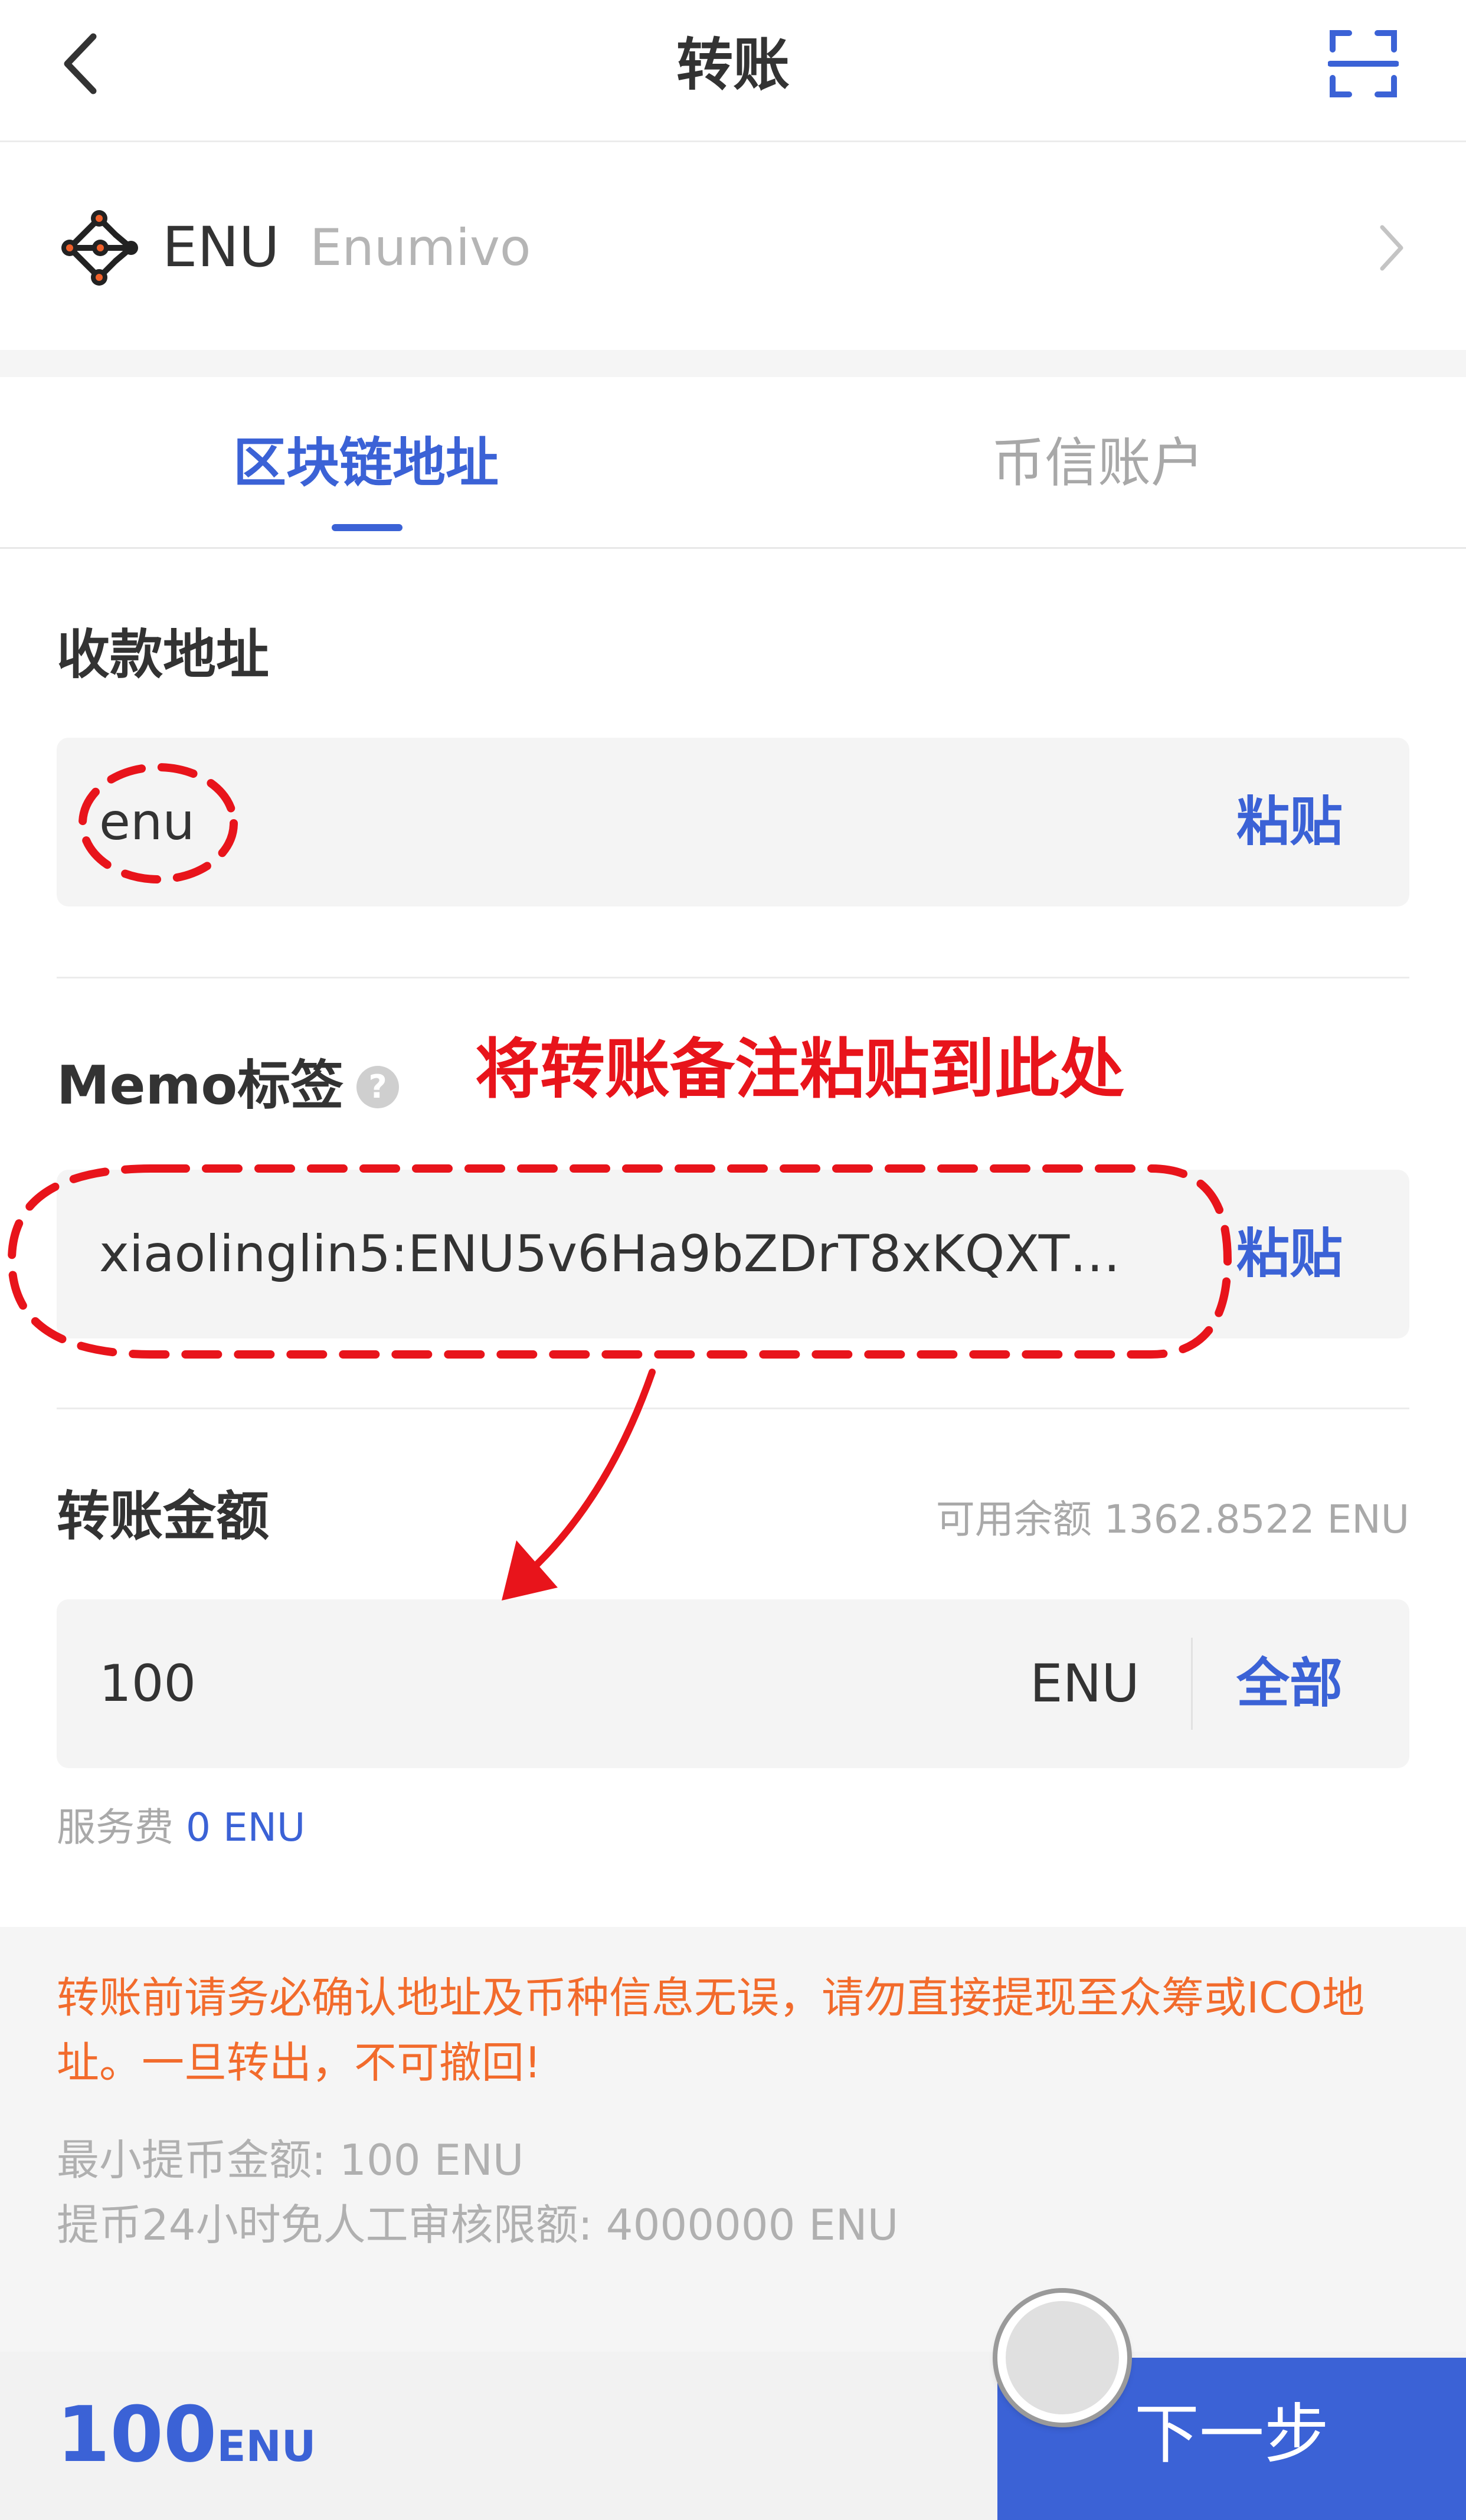  What do you see at coordinates (733, 65) in the screenshot?
I see `page-title: 转账` at bounding box center [733, 65].